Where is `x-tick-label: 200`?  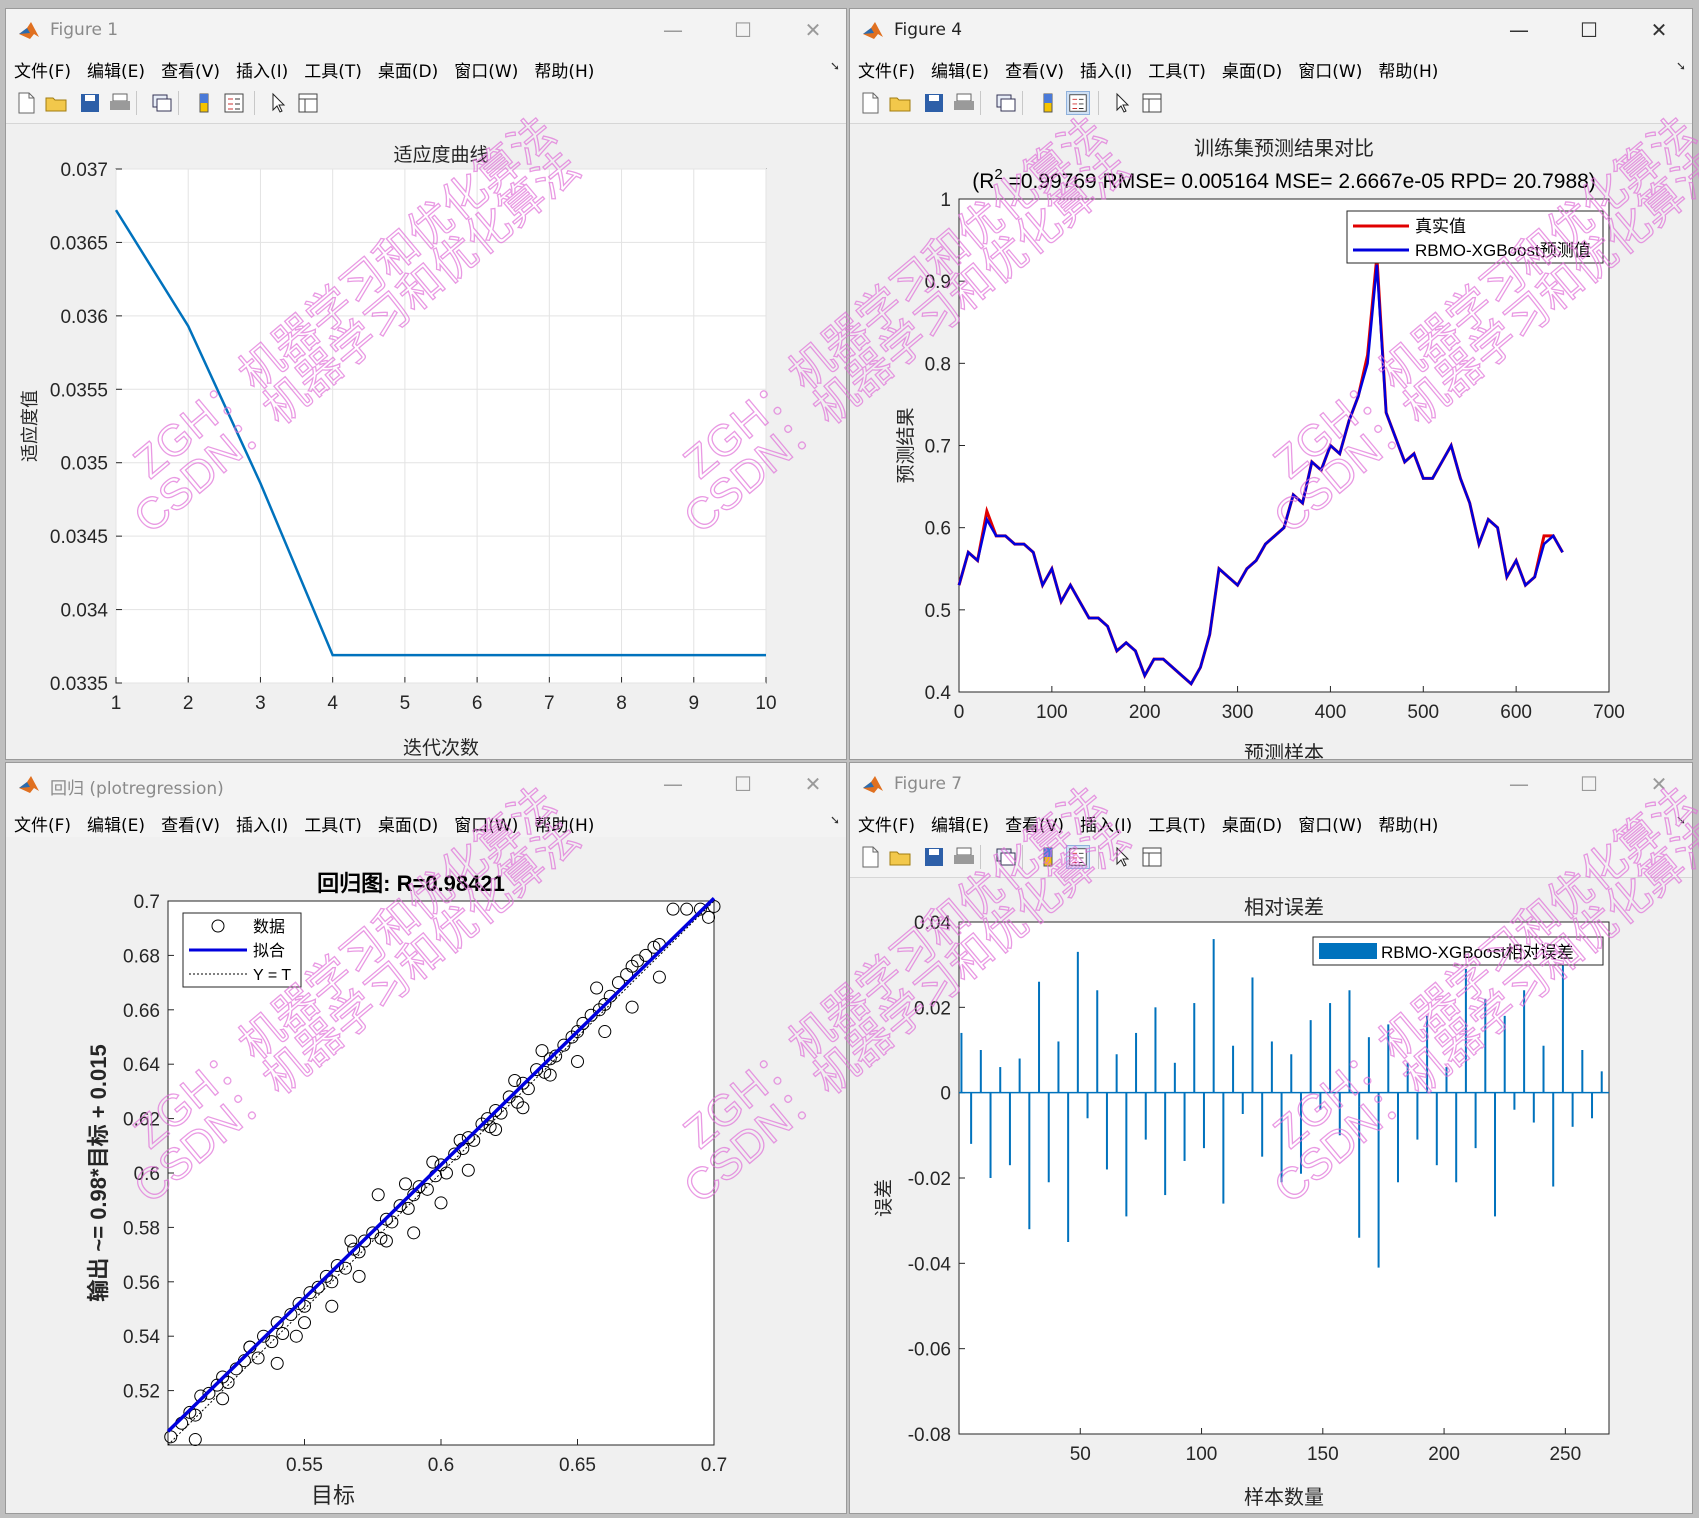
x-tick-label: 200 is located at coordinates (1444, 1454).